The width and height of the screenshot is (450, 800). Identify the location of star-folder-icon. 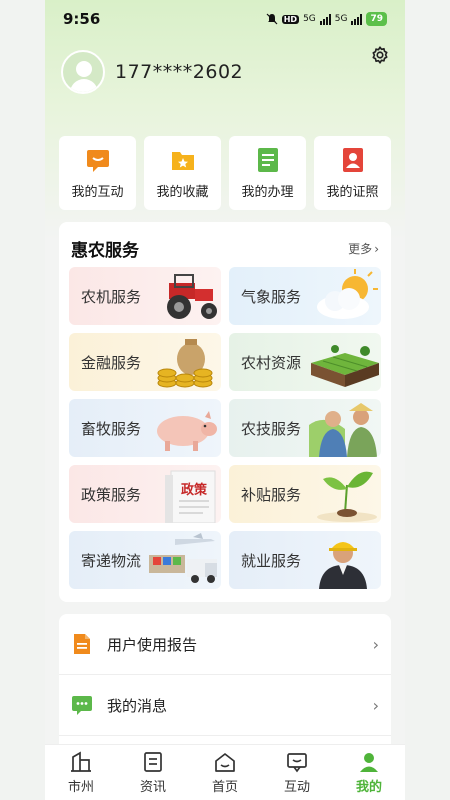
(182, 160).